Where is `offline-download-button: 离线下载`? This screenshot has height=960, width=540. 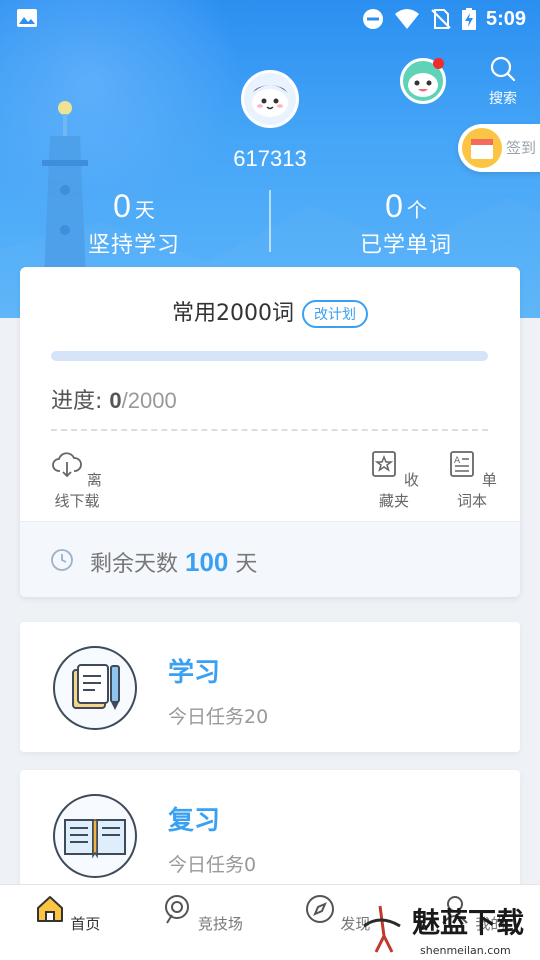 offline-download-button: 离线下载 is located at coordinates (77, 480).